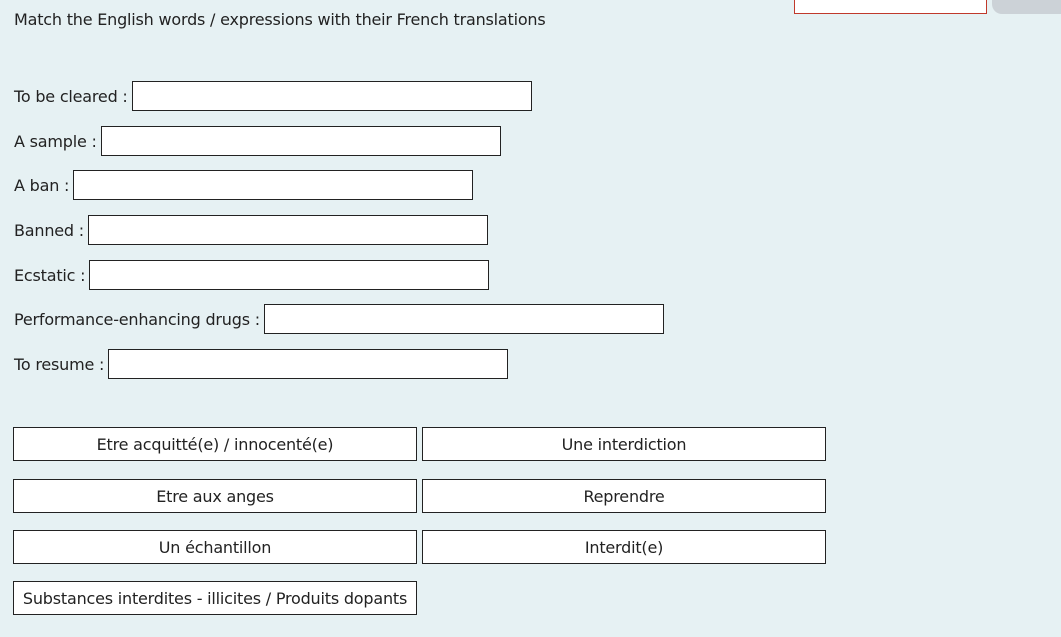 The height and width of the screenshot is (637, 1061). What do you see at coordinates (49, 230) in the screenshot?
I see `question-label: Banned :` at bounding box center [49, 230].